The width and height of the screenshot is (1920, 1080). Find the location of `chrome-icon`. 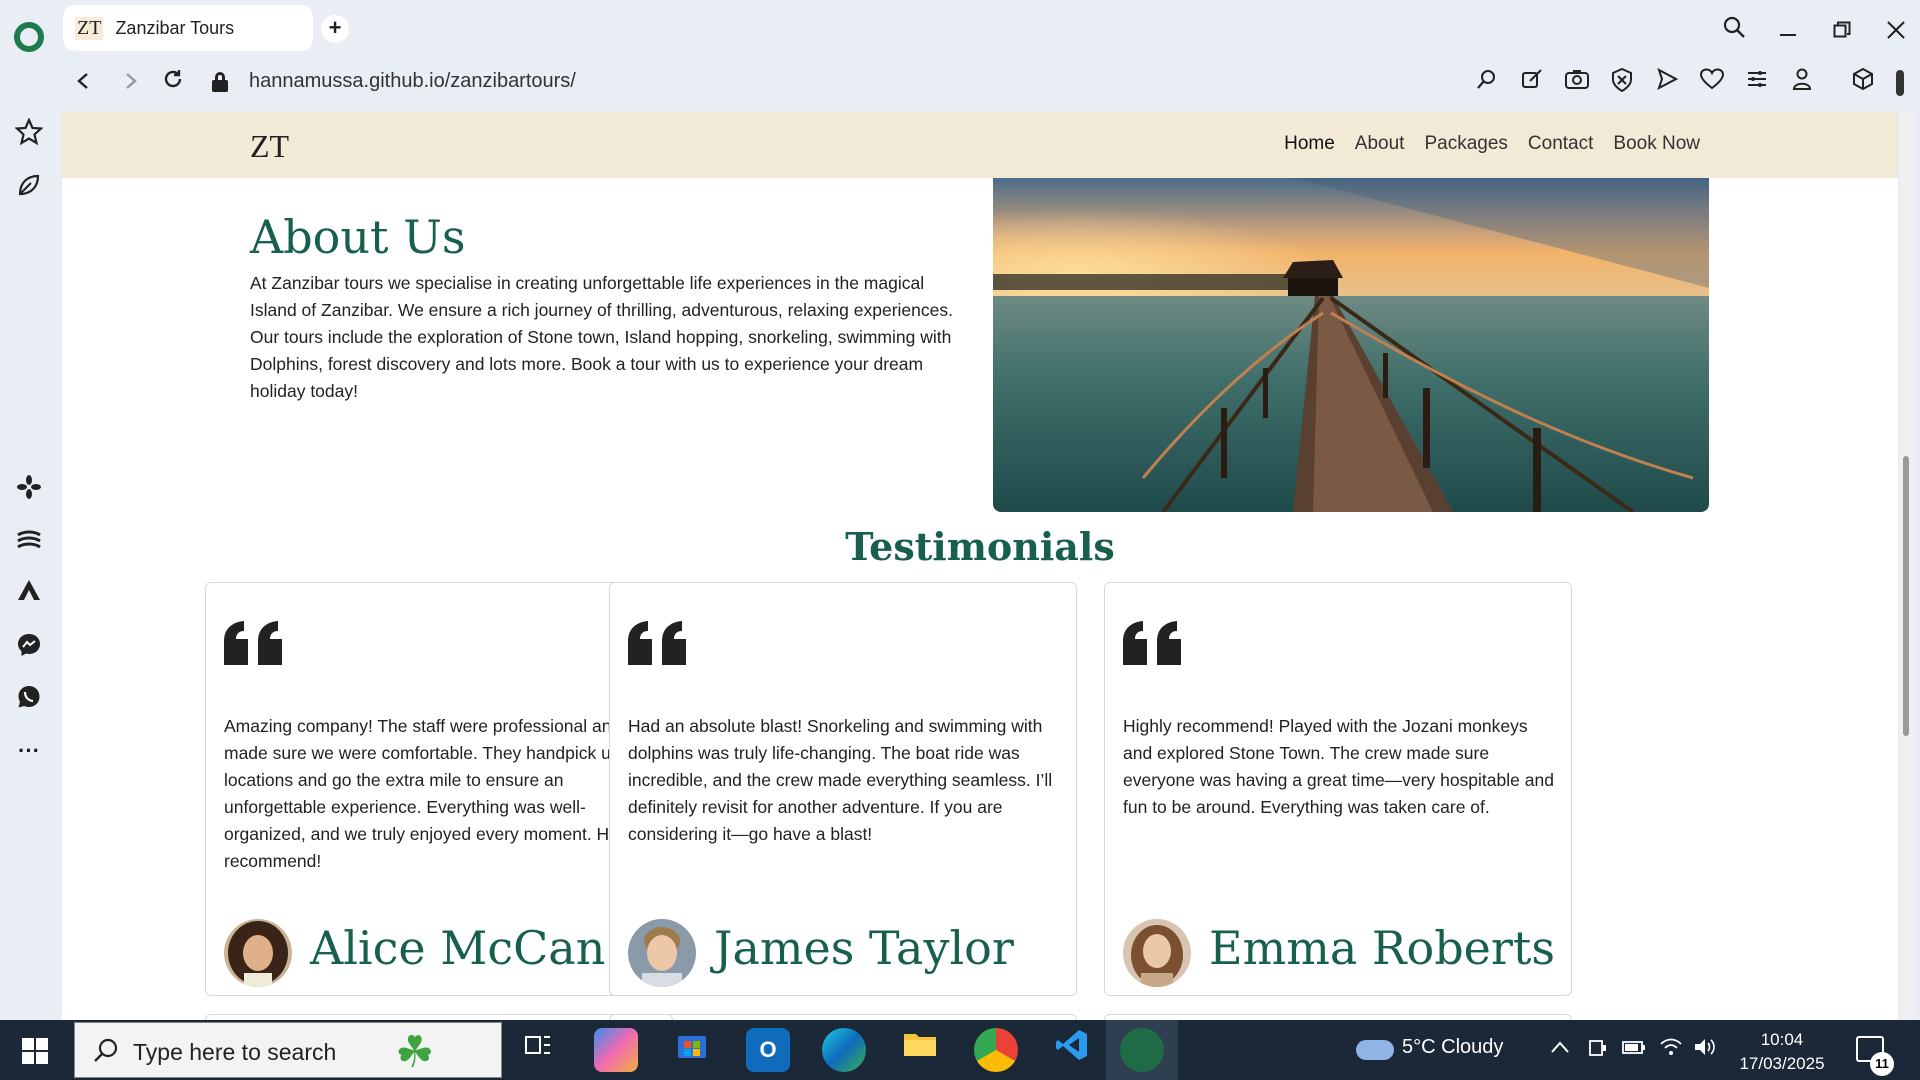

chrome-icon is located at coordinates (996, 1050).